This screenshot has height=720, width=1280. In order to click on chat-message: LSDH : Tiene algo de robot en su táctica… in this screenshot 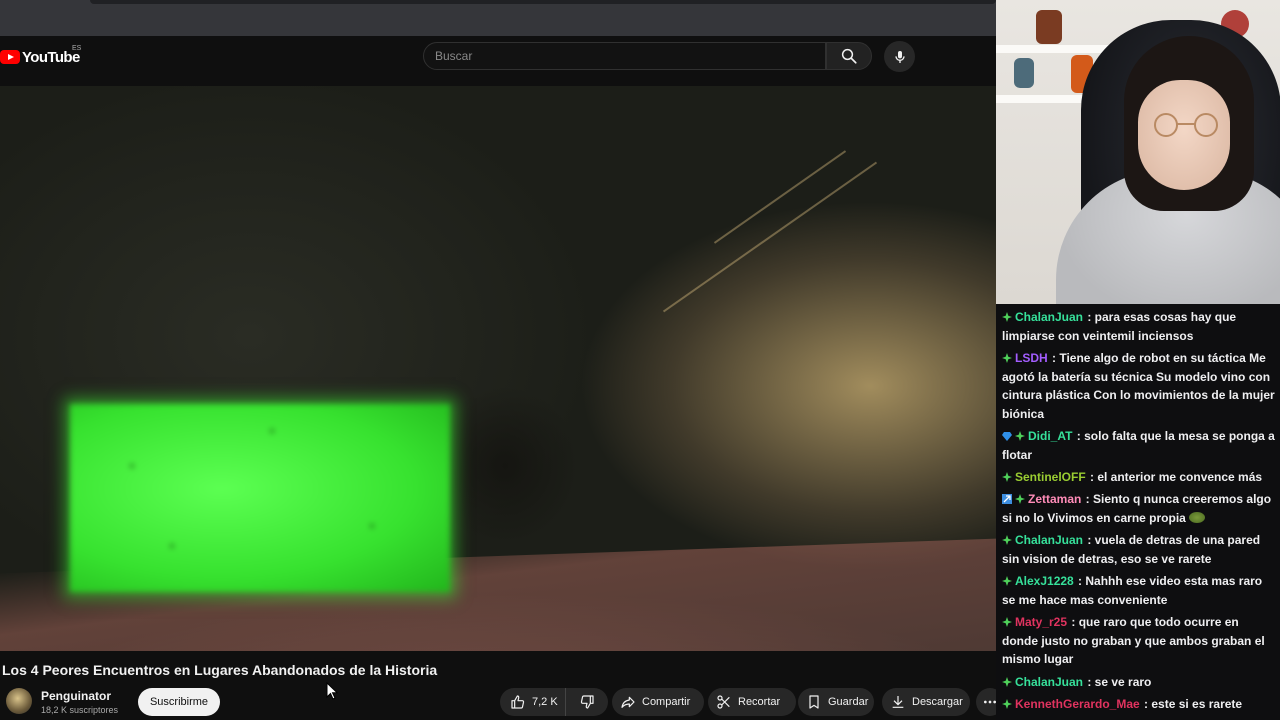, I will do `click(1140, 386)`.